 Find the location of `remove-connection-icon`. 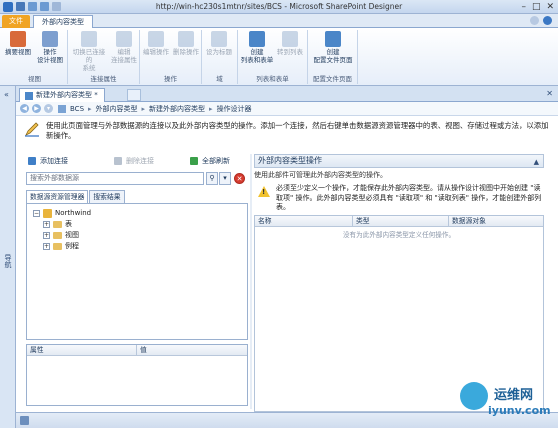

remove-connection-icon is located at coordinates (118, 161).